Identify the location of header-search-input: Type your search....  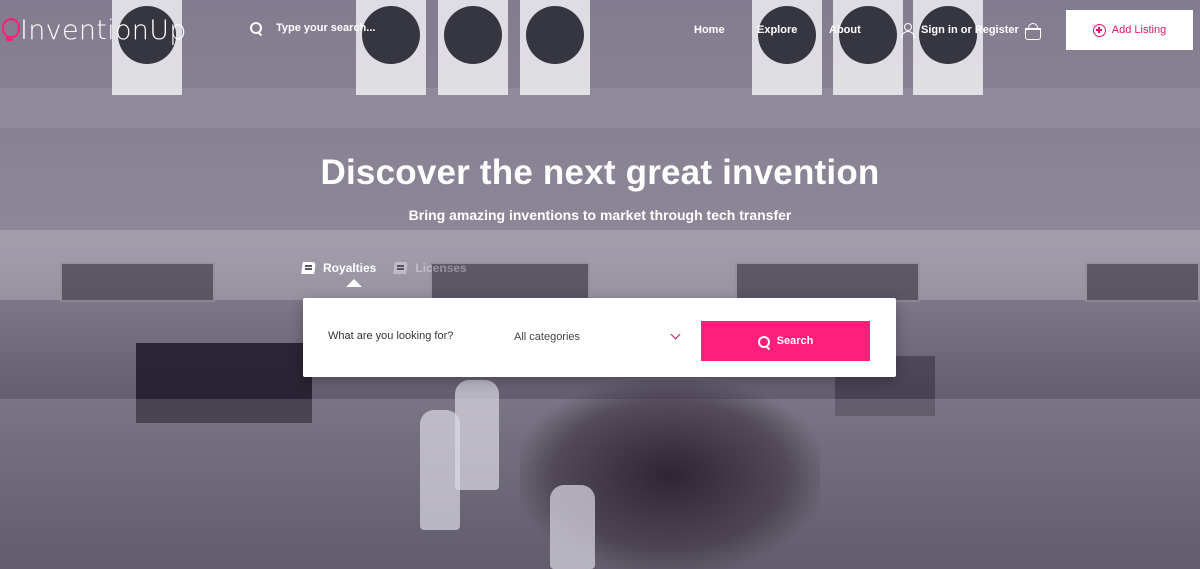
(325, 28).